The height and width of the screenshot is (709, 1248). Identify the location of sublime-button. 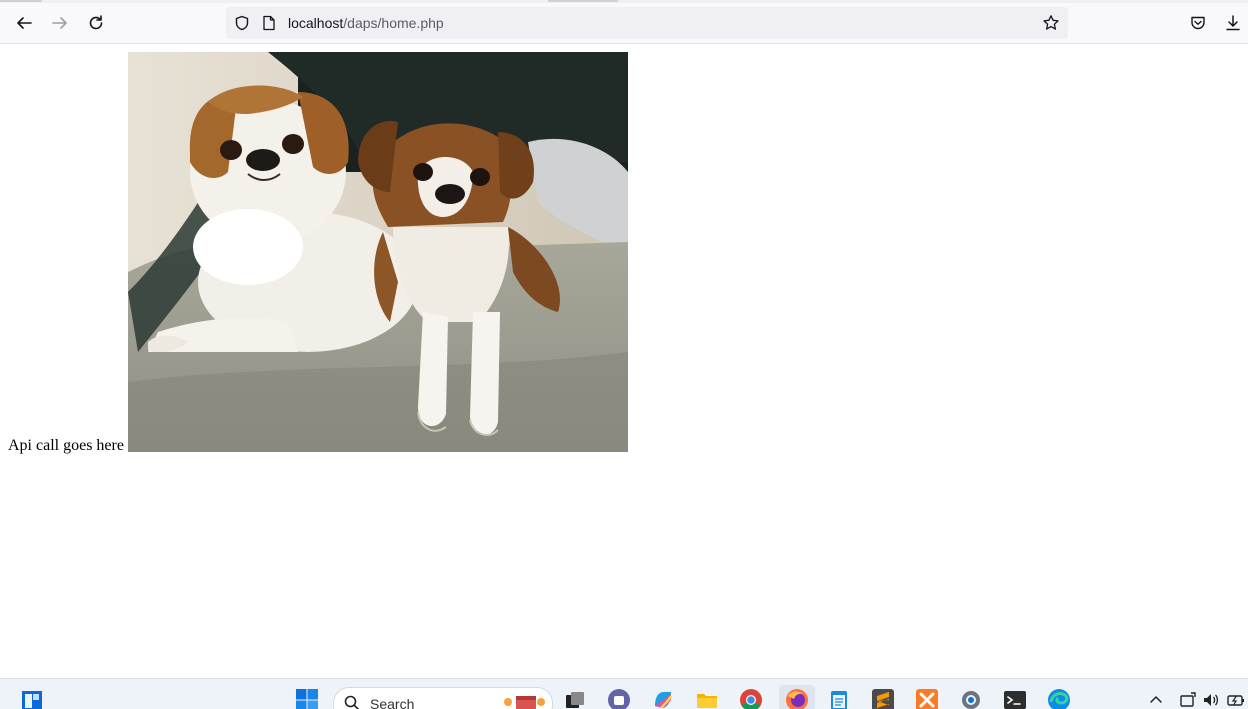
(883, 698).